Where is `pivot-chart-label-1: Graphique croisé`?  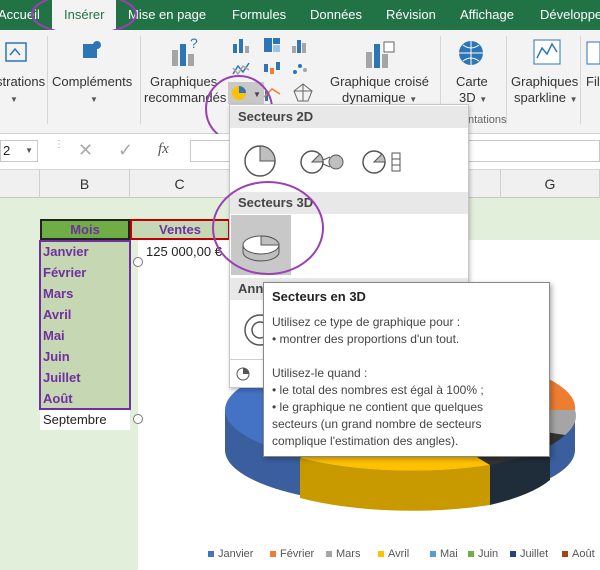
pivot-chart-label-1: Graphique croisé is located at coordinates (379, 82).